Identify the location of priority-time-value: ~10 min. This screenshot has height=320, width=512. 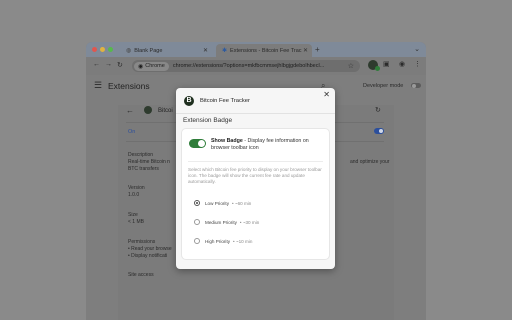
(244, 241).